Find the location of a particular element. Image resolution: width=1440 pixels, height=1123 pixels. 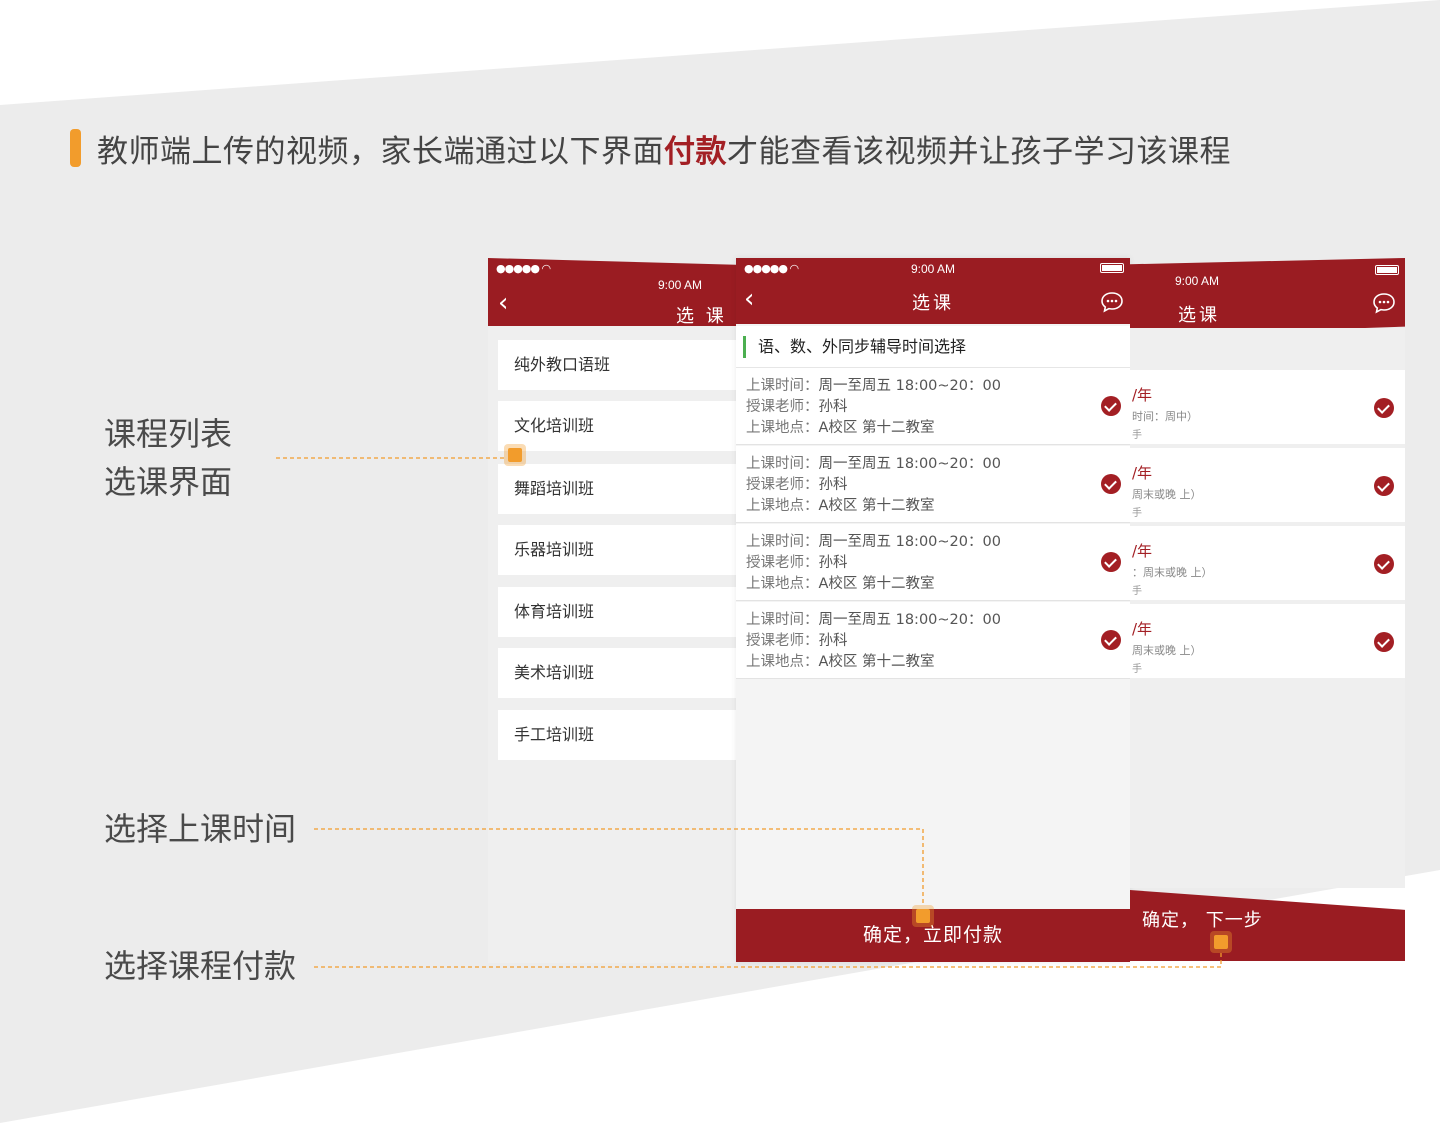

course-item: 舞蹈培训班 is located at coordinates (617, 489).